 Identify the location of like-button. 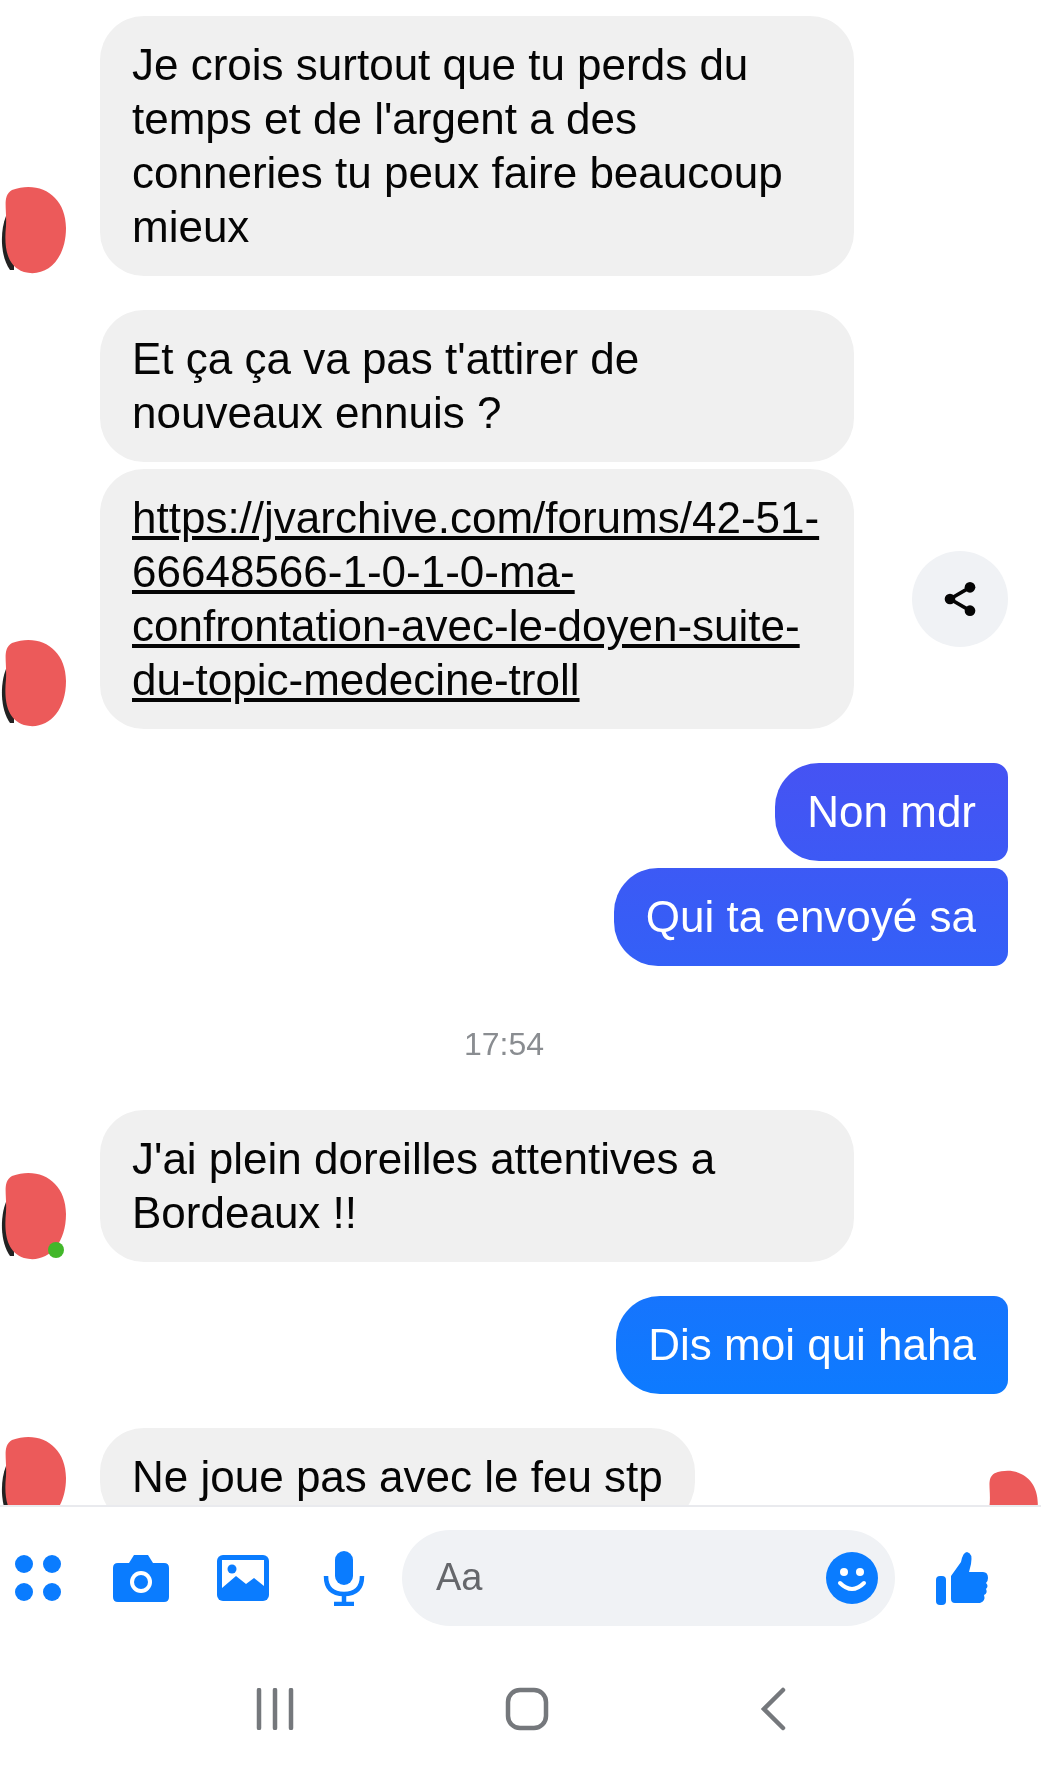
(962, 1577).